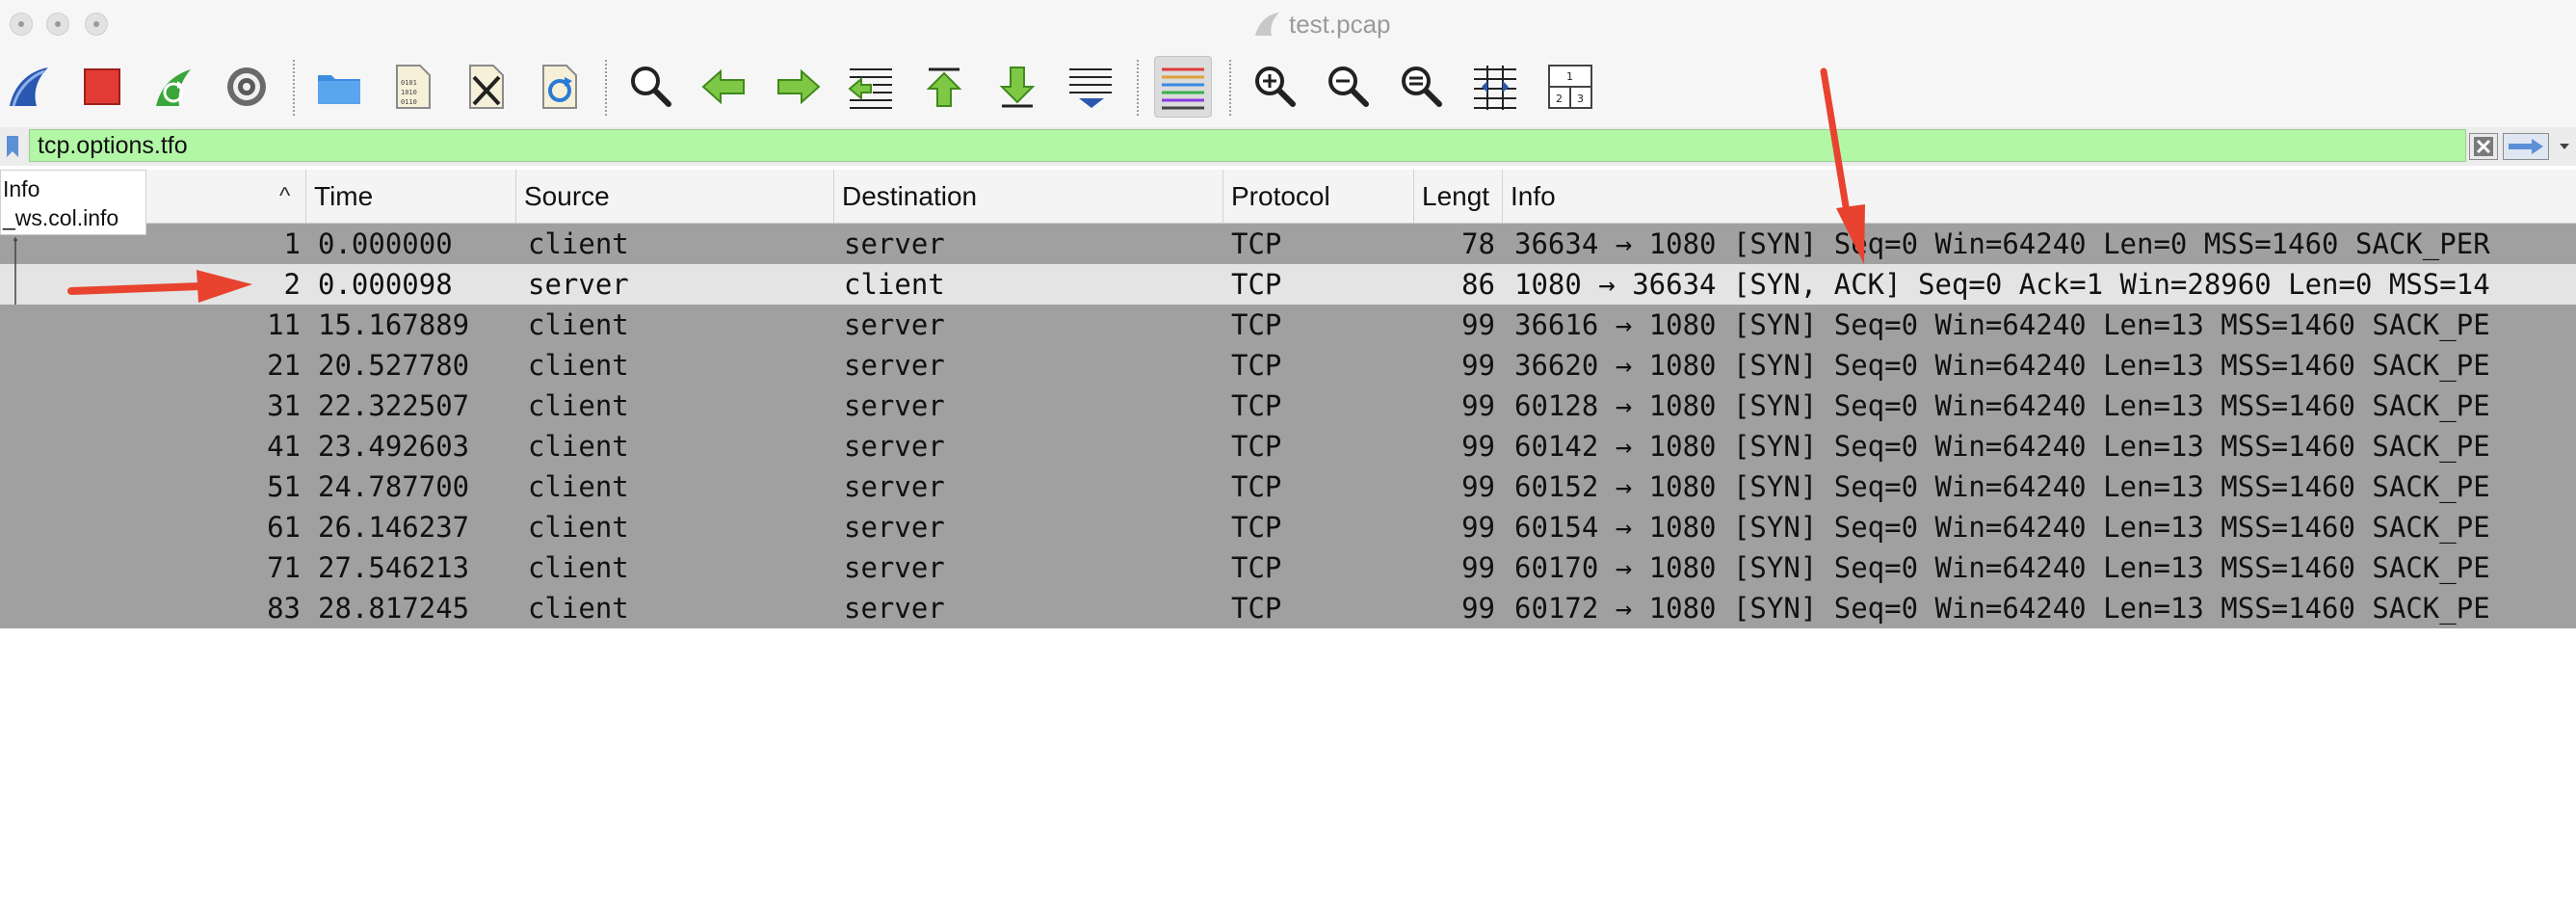 This screenshot has width=2576, height=906. I want to click on restart-icon, so click(173, 87).